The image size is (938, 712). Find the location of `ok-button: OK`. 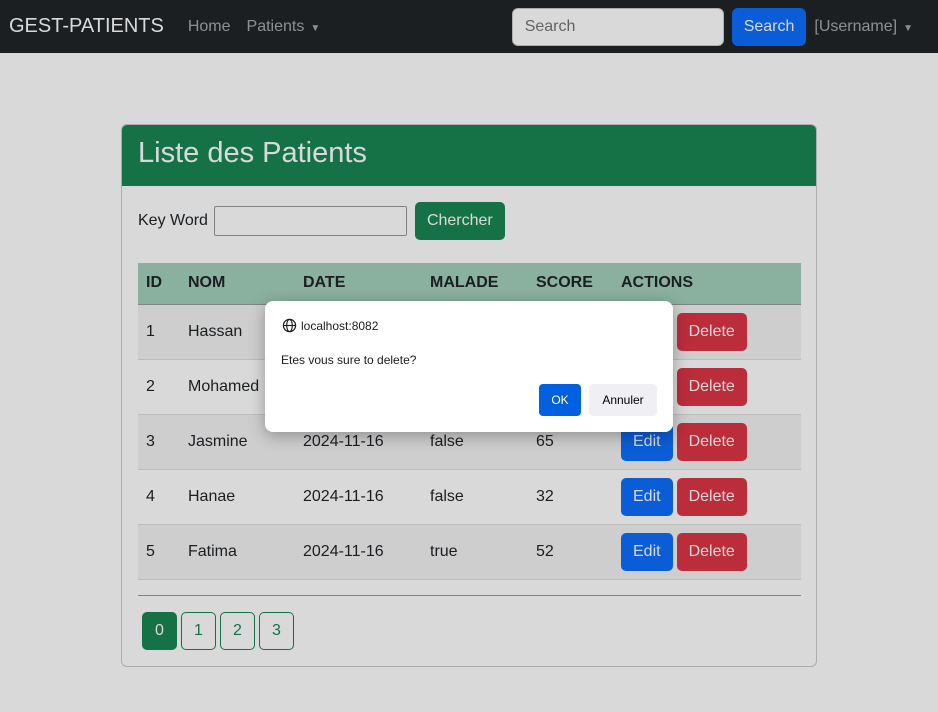

ok-button: OK is located at coordinates (560, 400).